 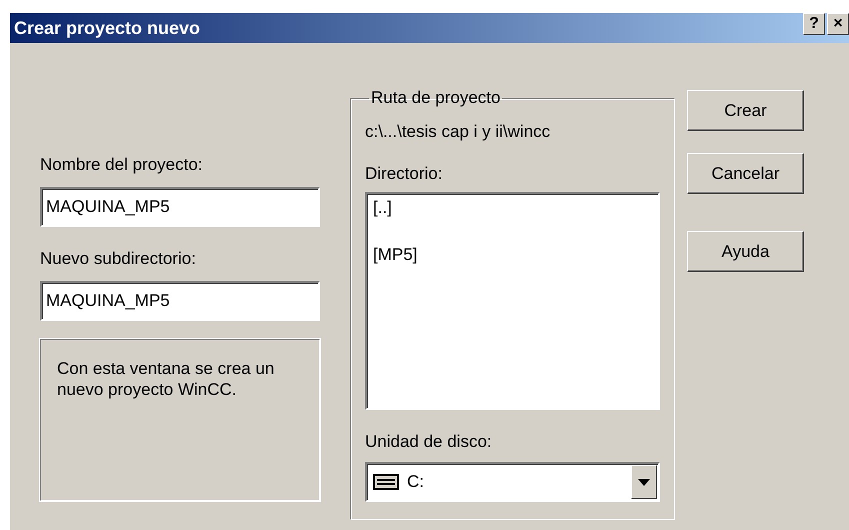 What do you see at coordinates (838, 24) in the screenshot?
I see `close-button: ×` at bounding box center [838, 24].